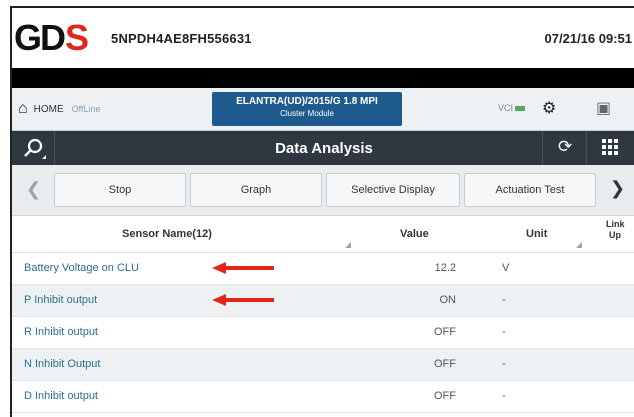  What do you see at coordinates (588, 38) in the screenshot?
I see `datetime: 07/21/16 09:51` at bounding box center [588, 38].